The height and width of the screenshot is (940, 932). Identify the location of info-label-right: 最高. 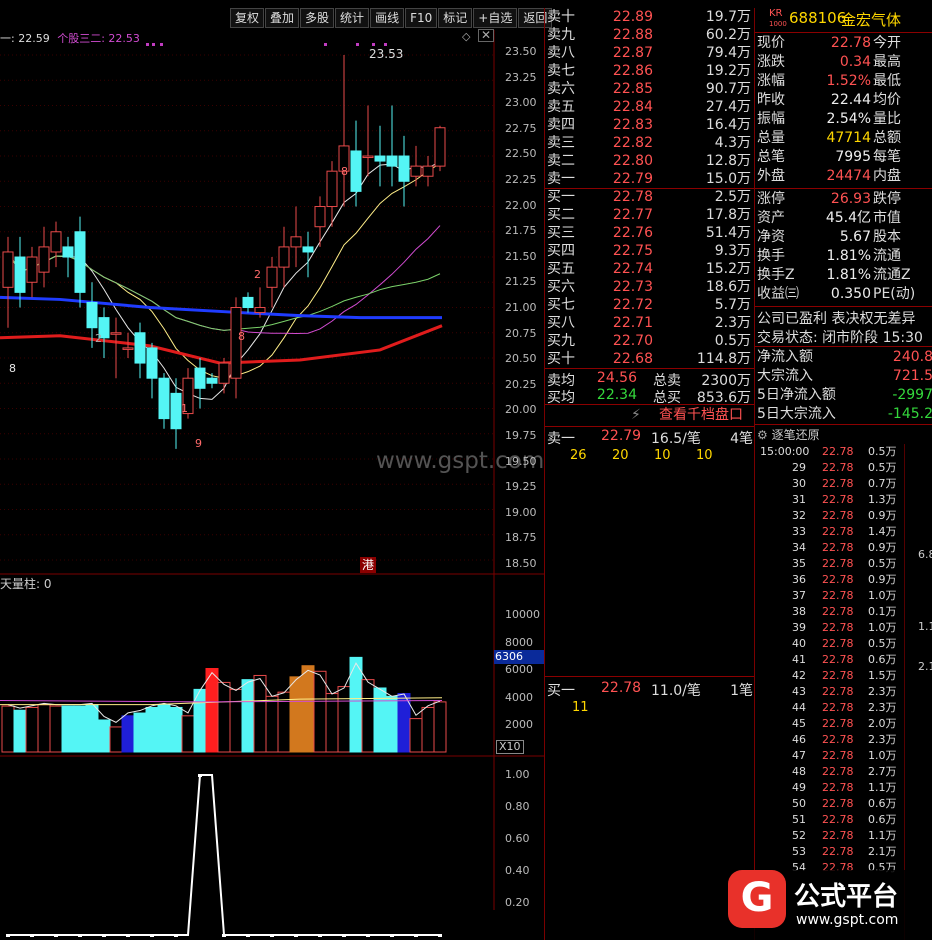
(887, 62).